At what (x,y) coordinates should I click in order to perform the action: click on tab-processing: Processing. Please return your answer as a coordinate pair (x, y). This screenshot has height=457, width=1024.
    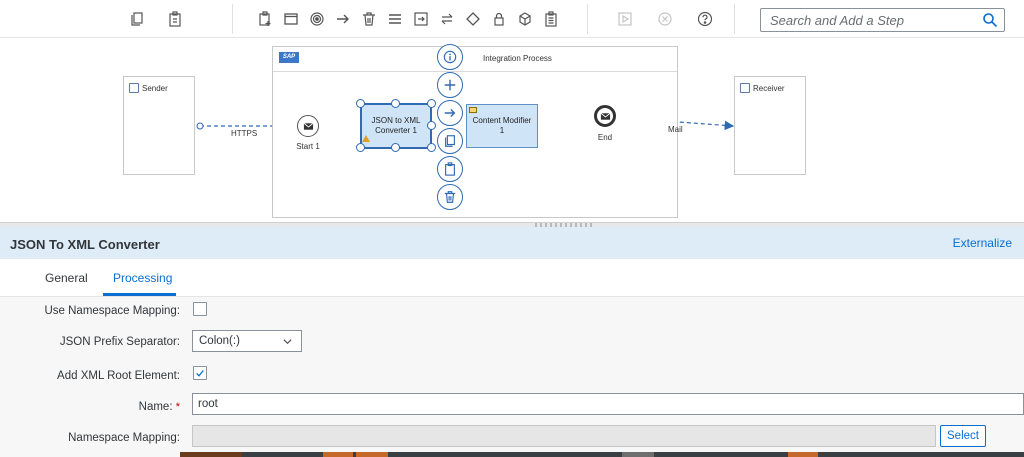
    Looking at the image, I should click on (142, 278).